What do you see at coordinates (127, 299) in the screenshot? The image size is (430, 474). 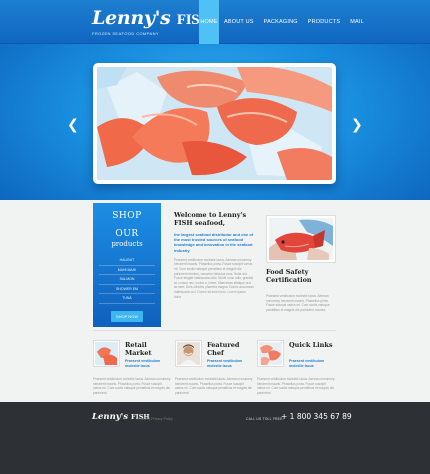 I see `shop-item-tuna: TUNA` at bounding box center [127, 299].